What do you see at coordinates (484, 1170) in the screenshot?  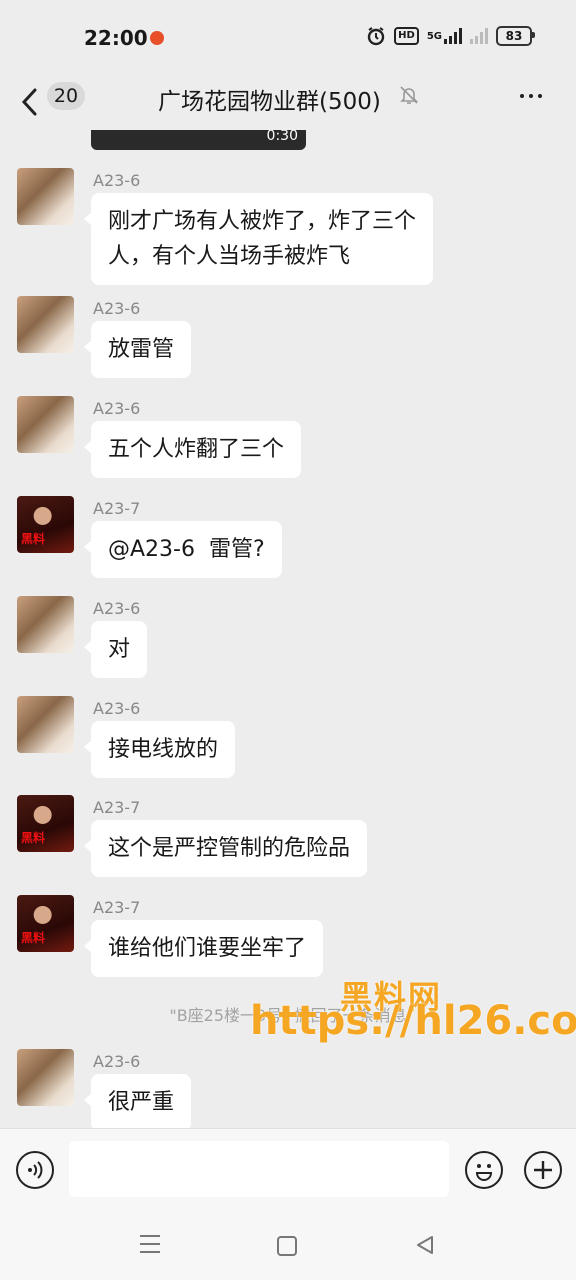 I see `emoji-button` at bounding box center [484, 1170].